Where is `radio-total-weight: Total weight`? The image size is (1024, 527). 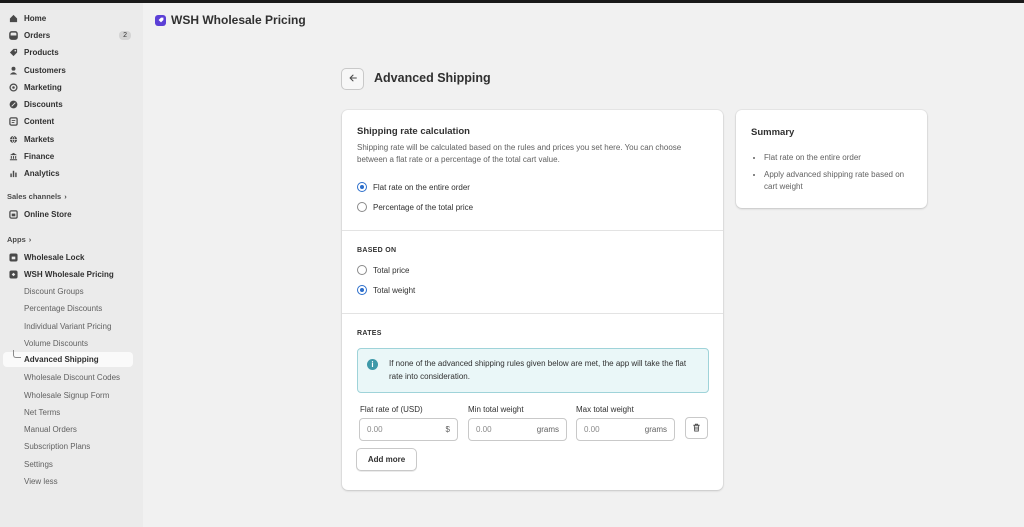
radio-total-weight: Total weight is located at coordinates (386, 290).